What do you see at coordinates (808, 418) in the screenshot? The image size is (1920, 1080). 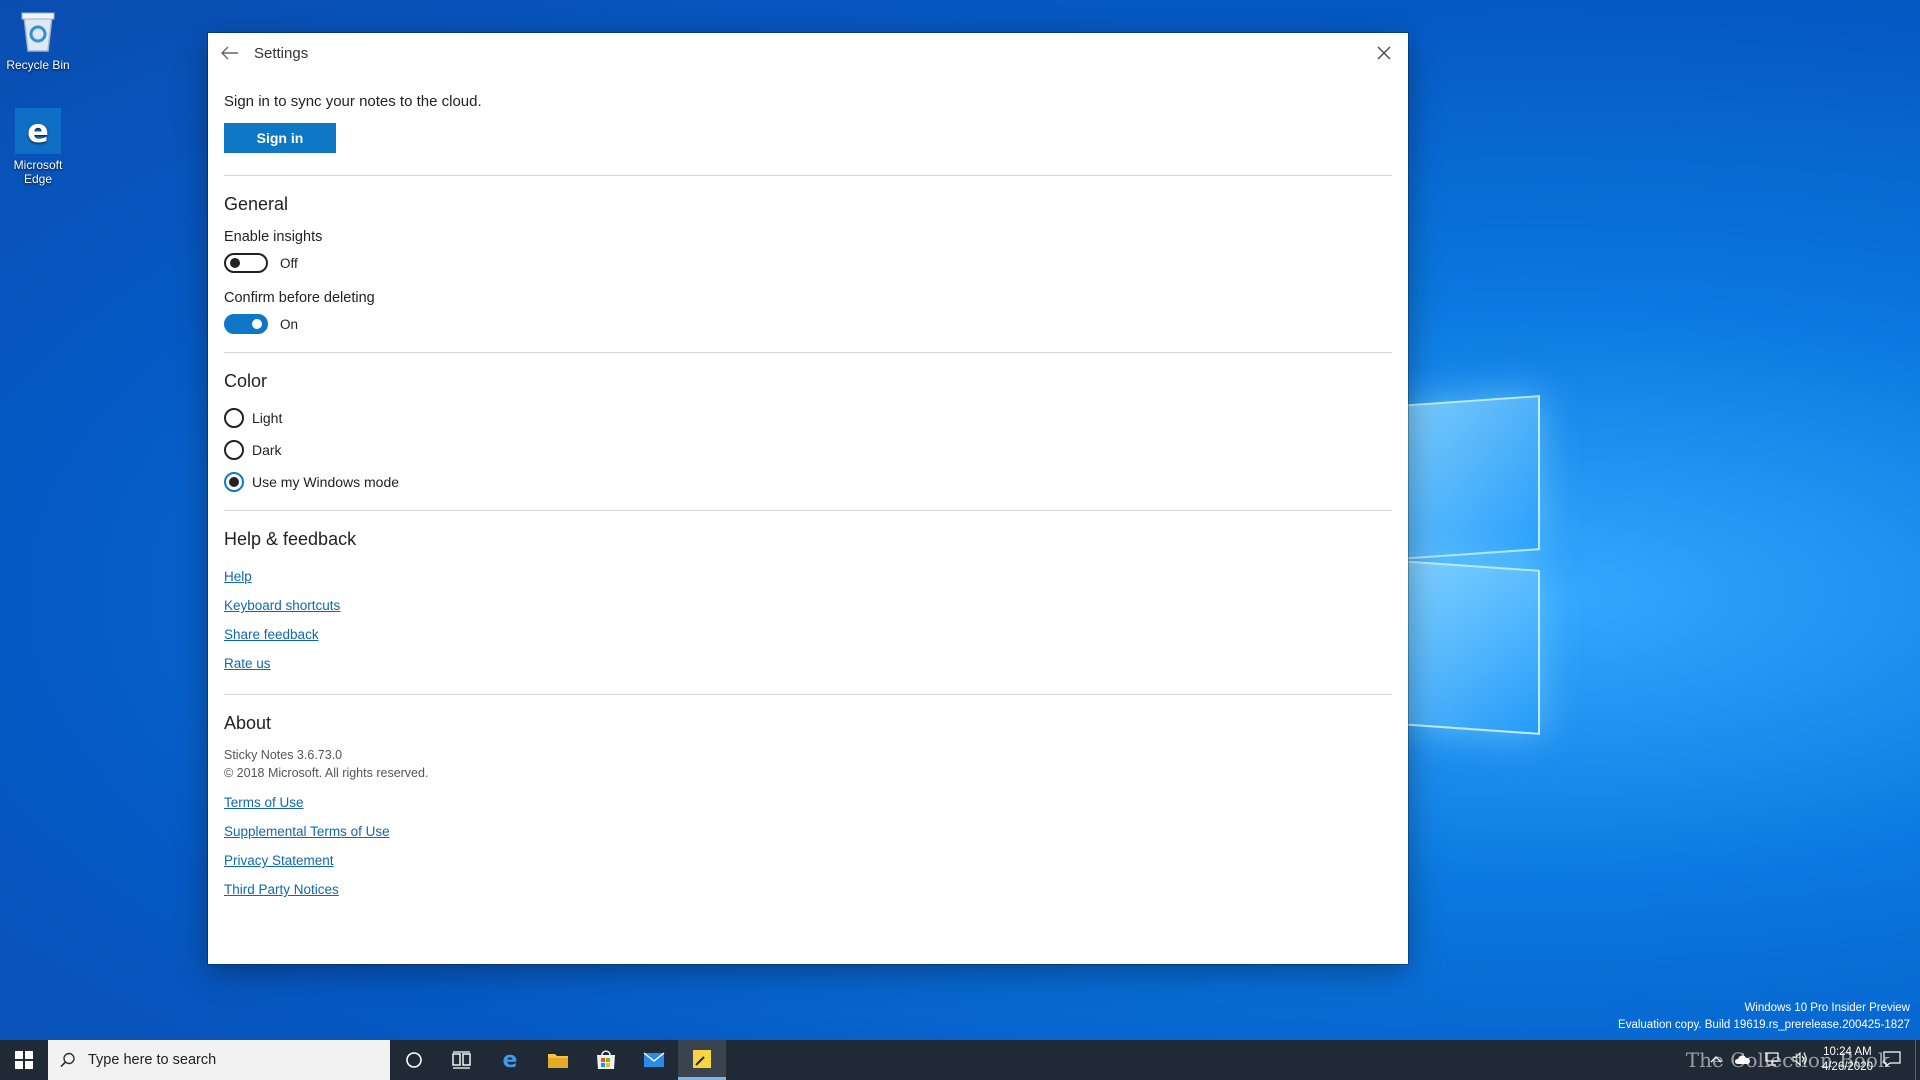 I see `color-option-light: Light` at bounding box center [808, 418].